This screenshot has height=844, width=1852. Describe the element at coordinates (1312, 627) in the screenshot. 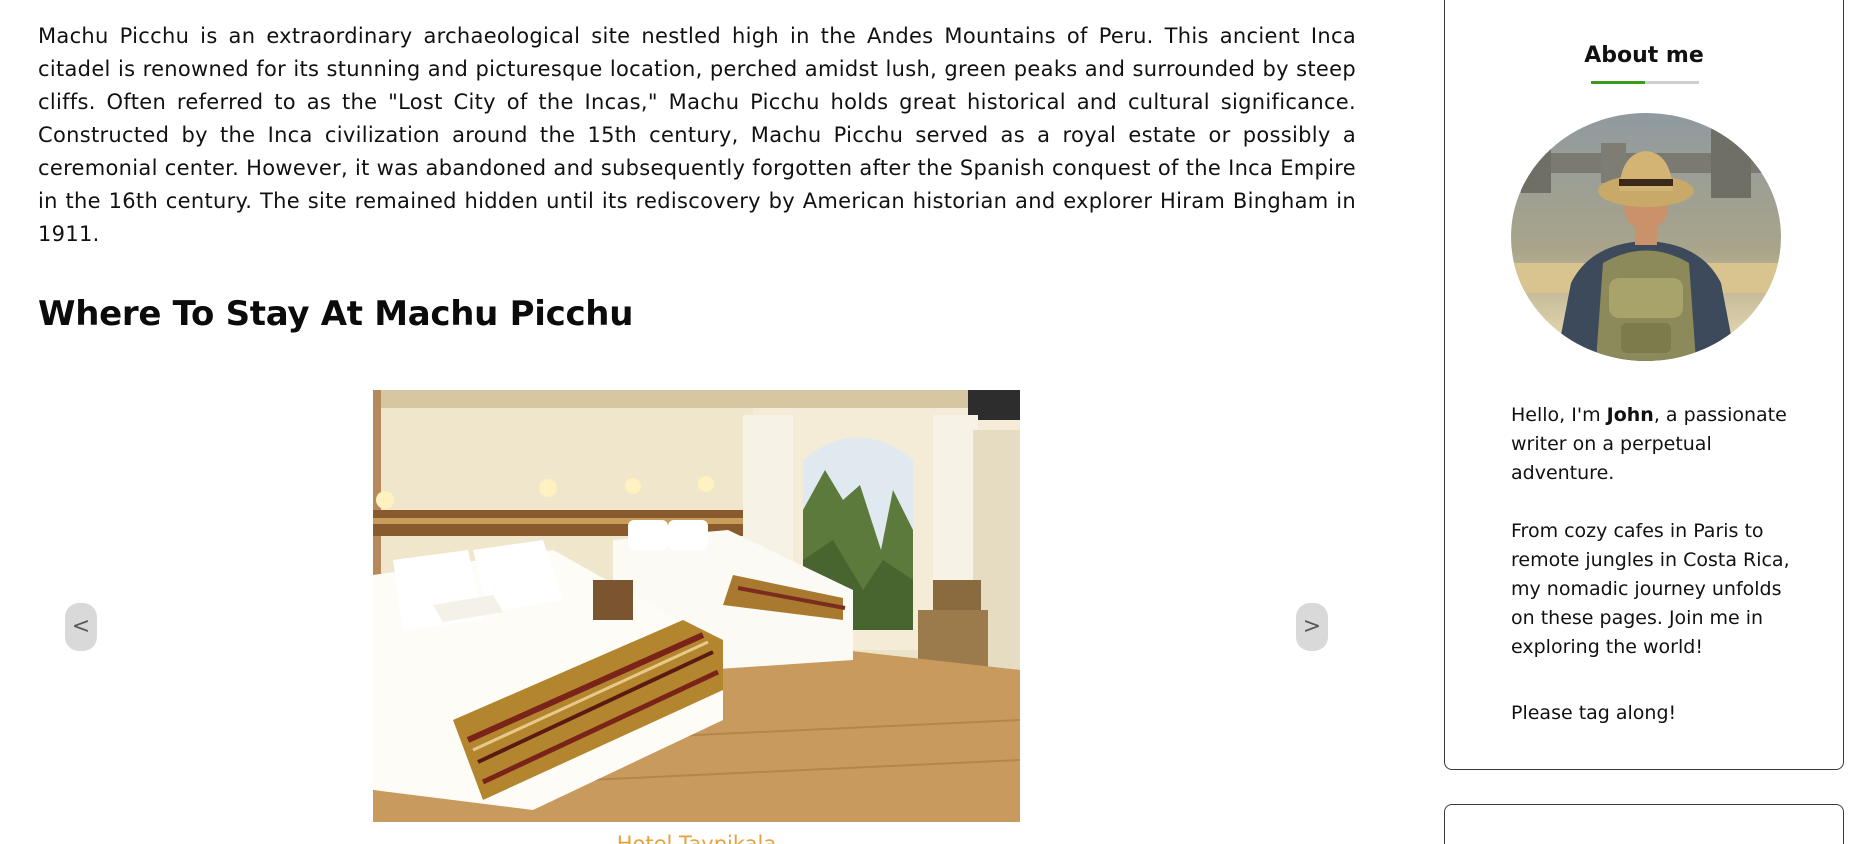

I see `carousel-next-button: >` at that location.